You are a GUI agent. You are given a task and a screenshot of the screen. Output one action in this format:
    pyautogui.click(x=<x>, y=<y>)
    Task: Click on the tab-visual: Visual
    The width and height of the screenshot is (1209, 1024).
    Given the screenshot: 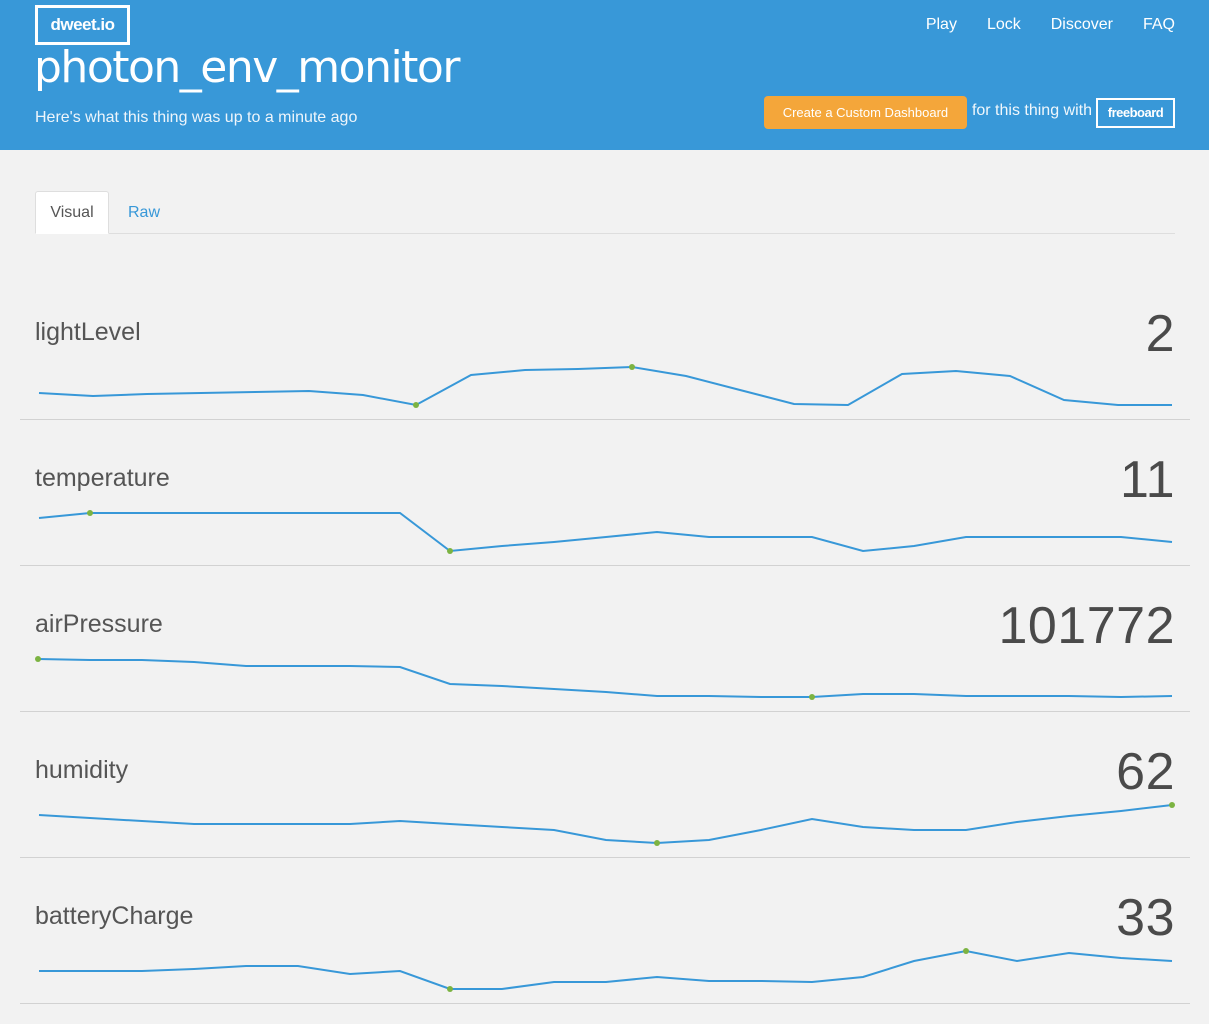 What is the action you would take?
    pyautogui.click(x=72, y=212)
    